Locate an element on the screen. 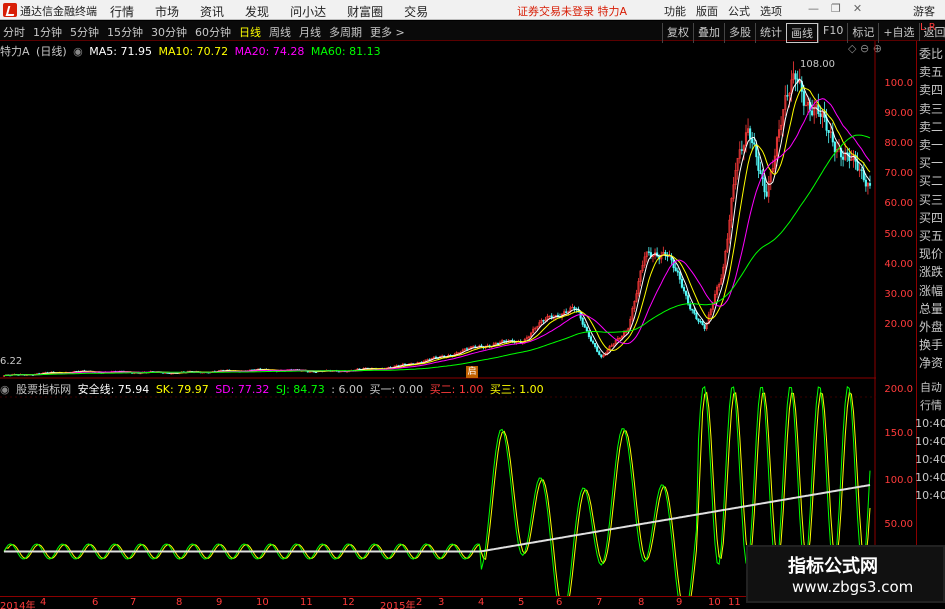 Image resolution: width=945 pixels, height=609 pixels. menu-item-discover: 发现 is located at coordinates (257, 11).